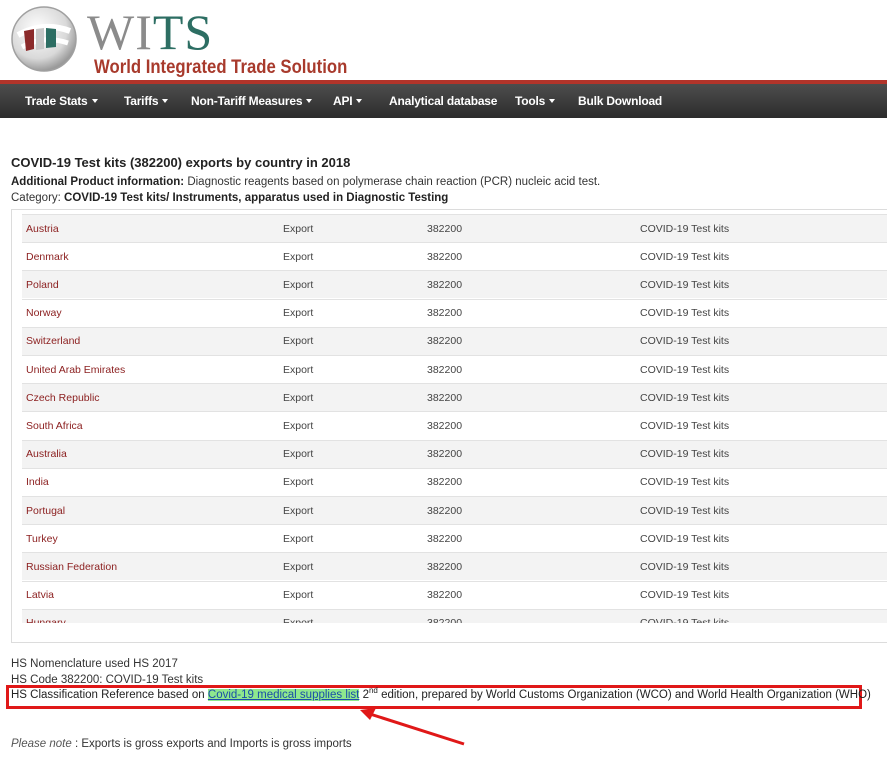  What do you see at coordinates (535, 101) in the screenshot?
I see `nav-tools: Tools` at bounding box center [535, 101].